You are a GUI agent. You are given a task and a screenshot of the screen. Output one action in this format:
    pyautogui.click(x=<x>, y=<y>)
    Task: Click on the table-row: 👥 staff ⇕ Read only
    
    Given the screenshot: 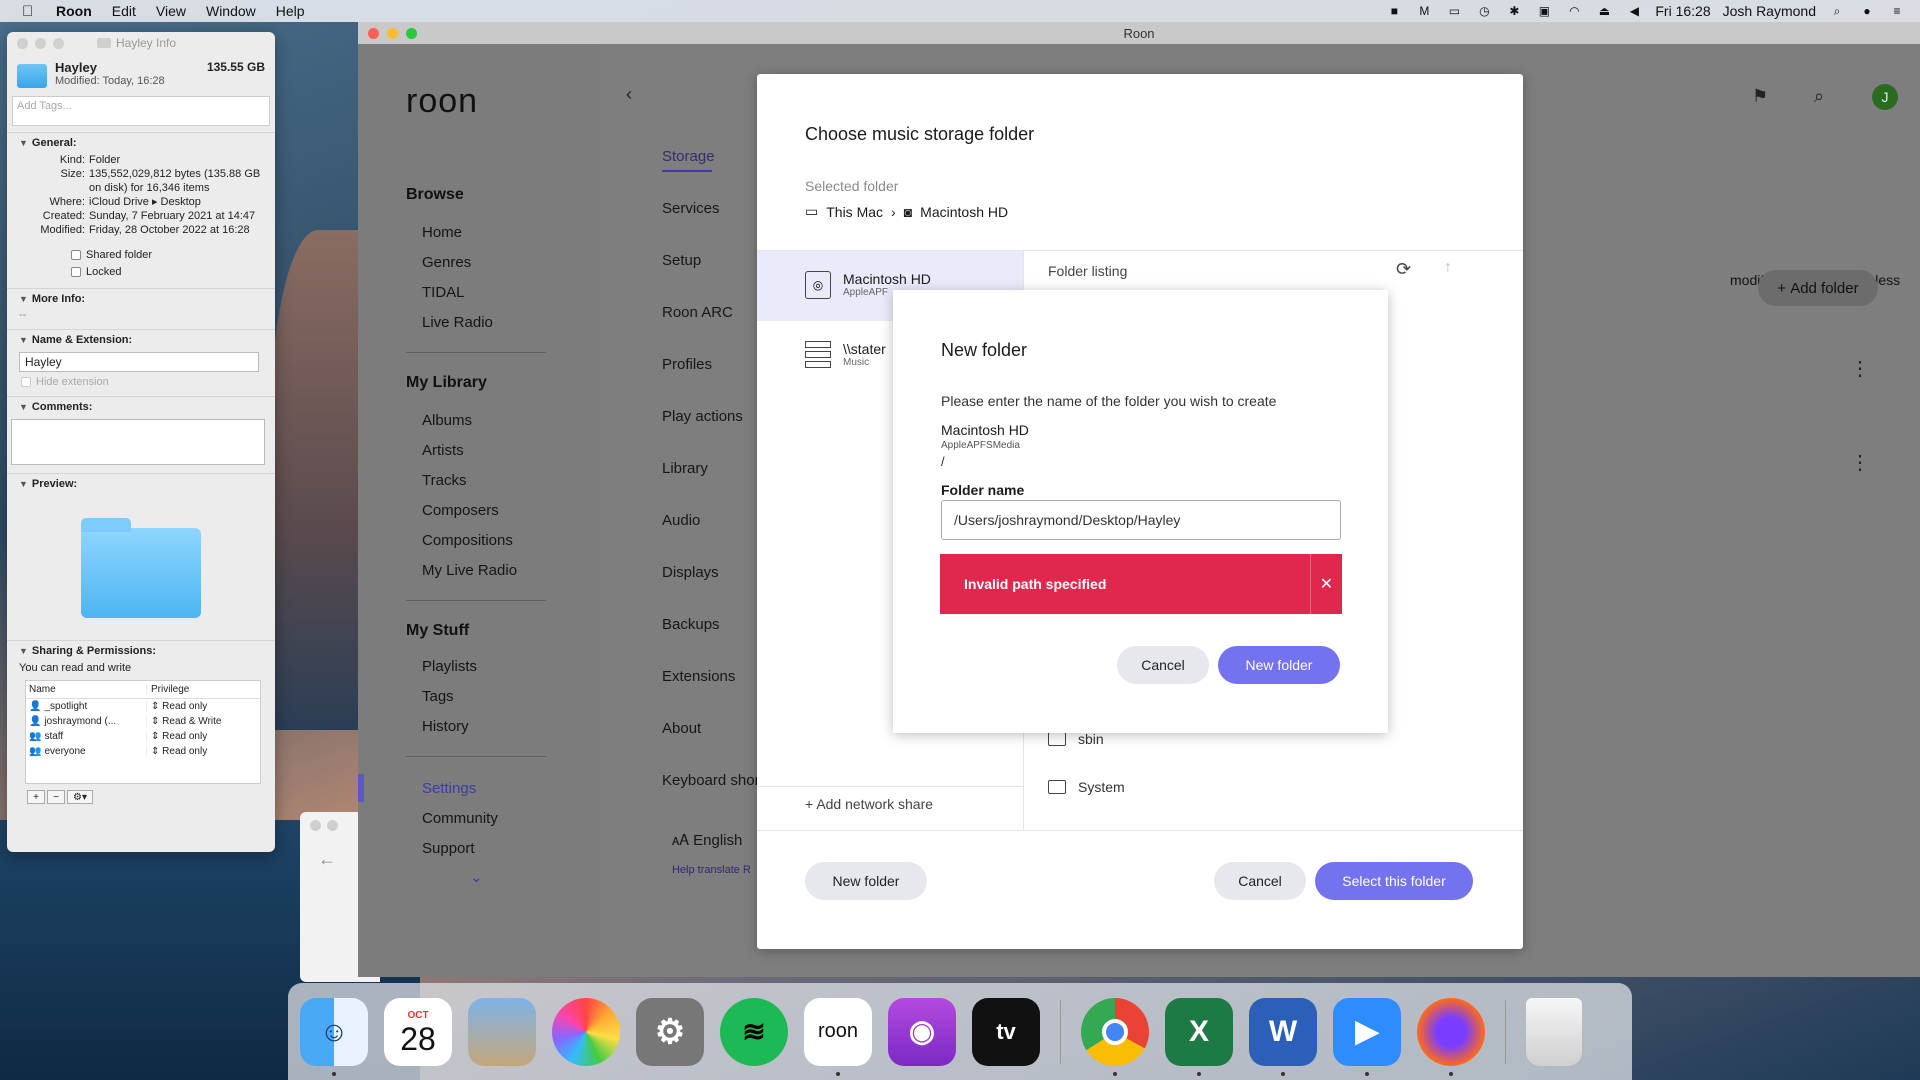 What is the action you would take?
    pyautogui.click(x=143, y=736)
    